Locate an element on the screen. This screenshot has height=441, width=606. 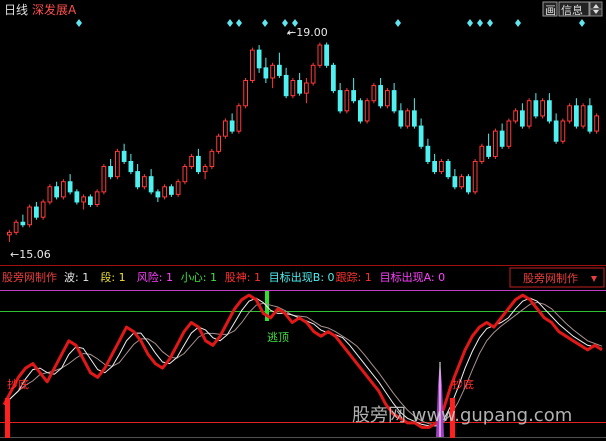
up-arrow-icon is located at coordinates (596, 5).